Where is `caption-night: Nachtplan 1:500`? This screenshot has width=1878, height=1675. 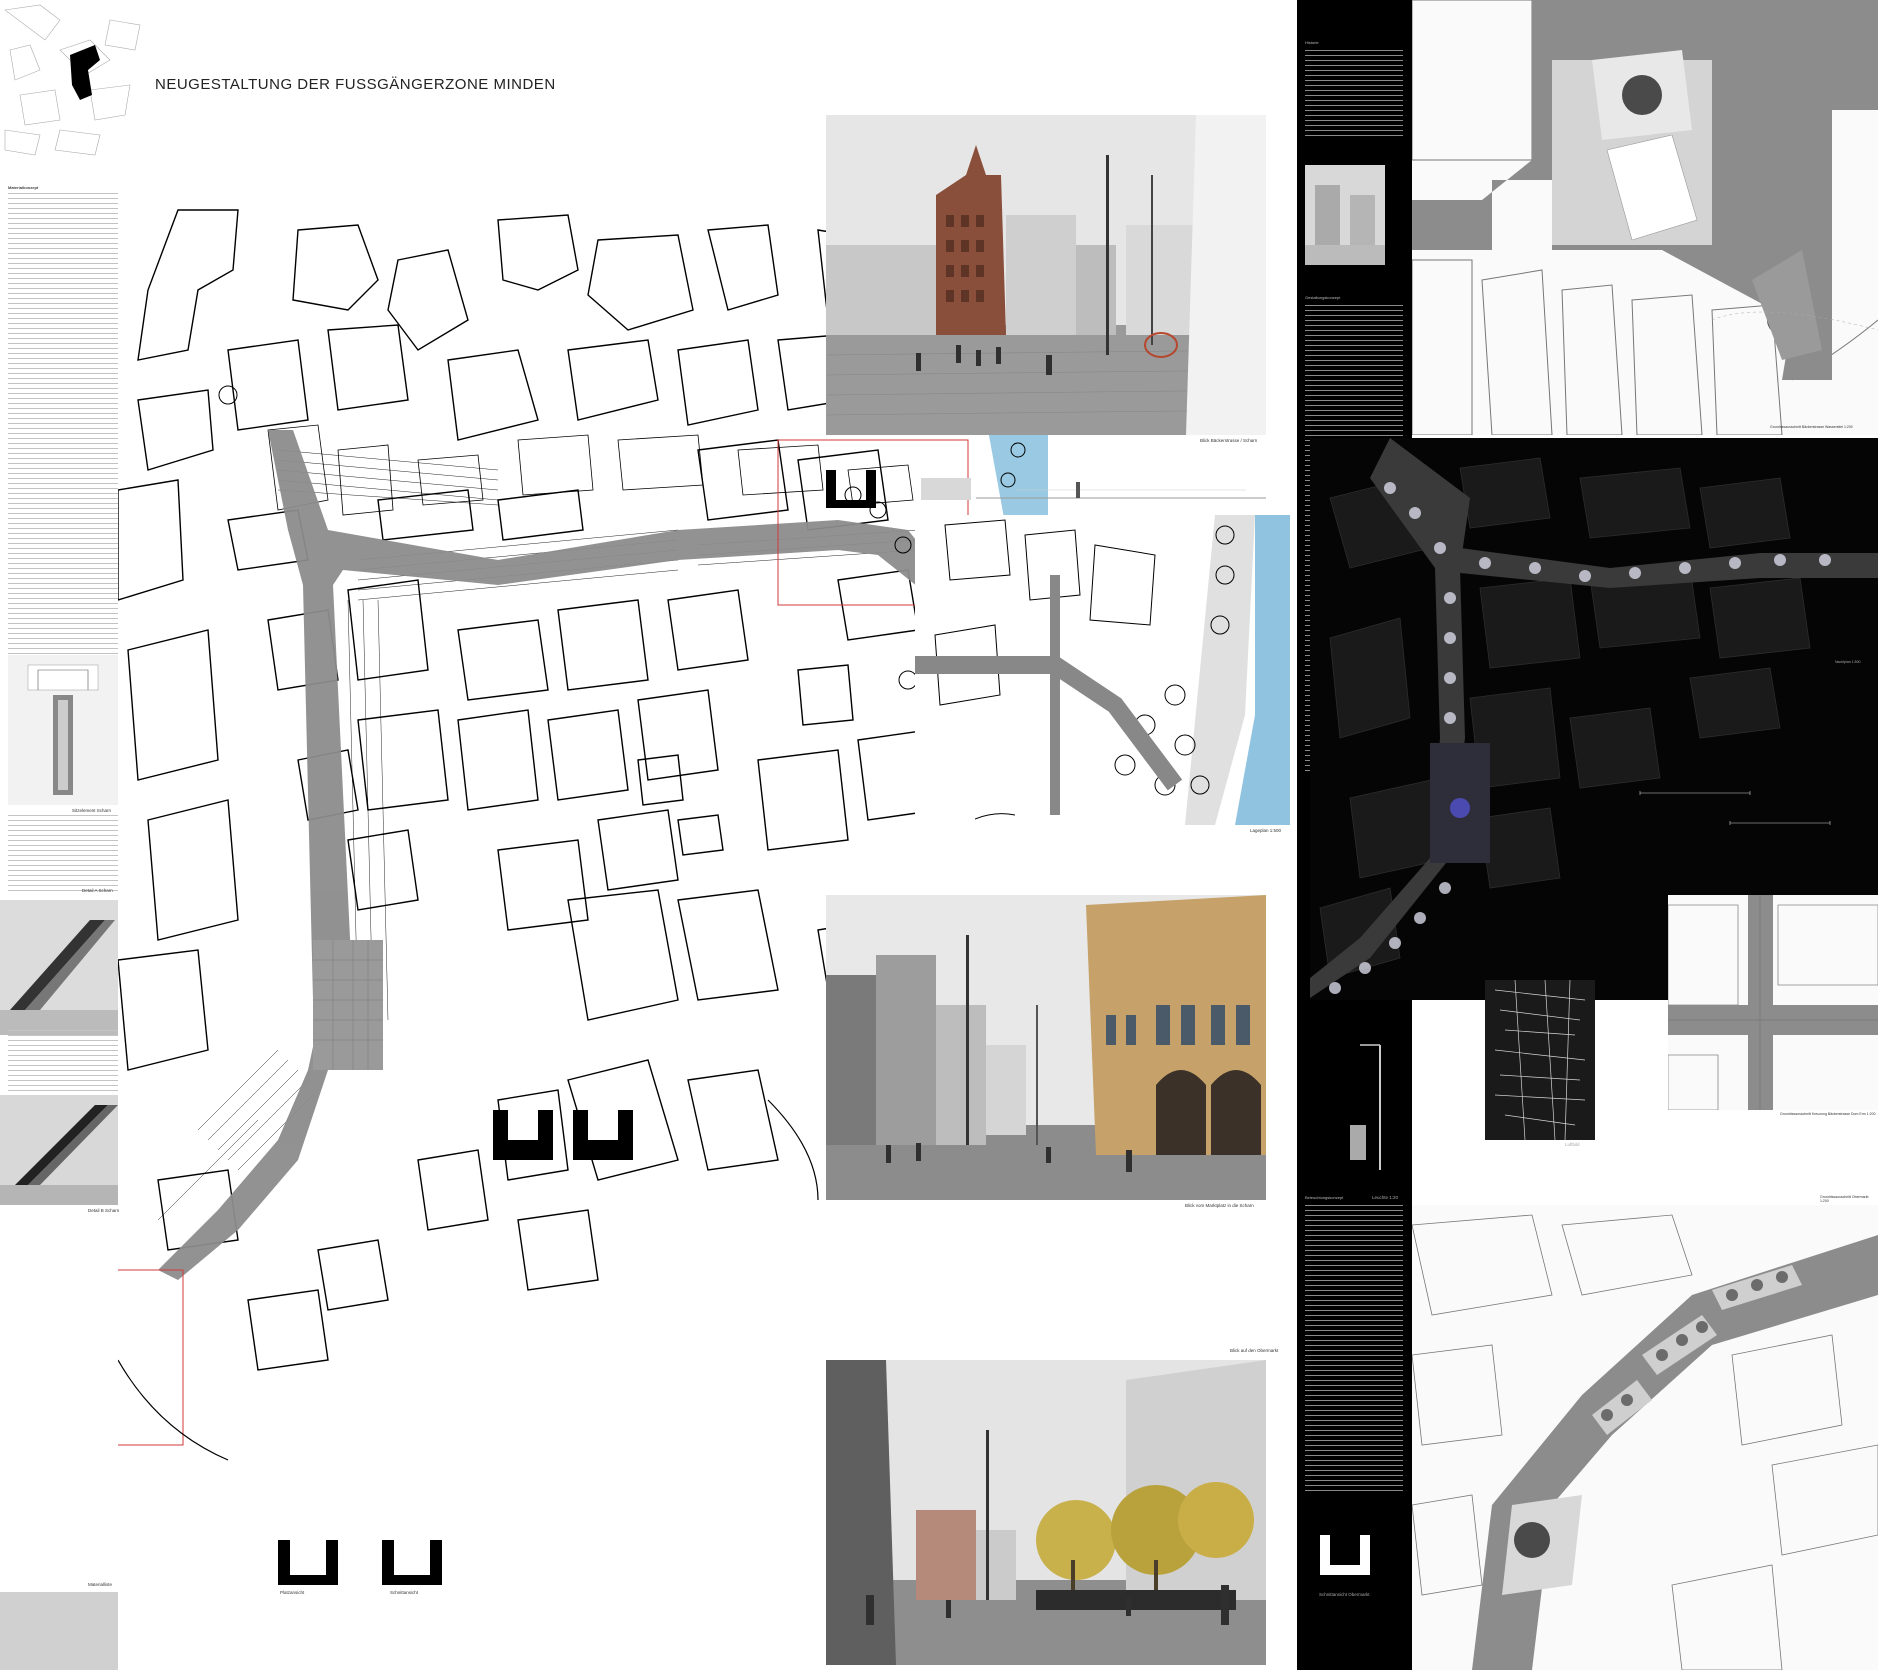
caption-night: Nachtplan 1:500 is located at coordinates (1848, 662).